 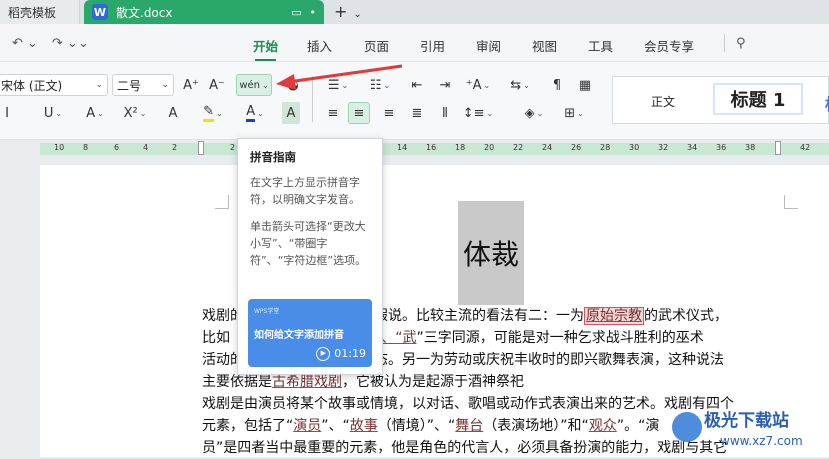 What do you see at coordinates (65, 43) in the screenshot?
I see `redo-icon: ↷ ⌄` at bounding box center [65, 43].